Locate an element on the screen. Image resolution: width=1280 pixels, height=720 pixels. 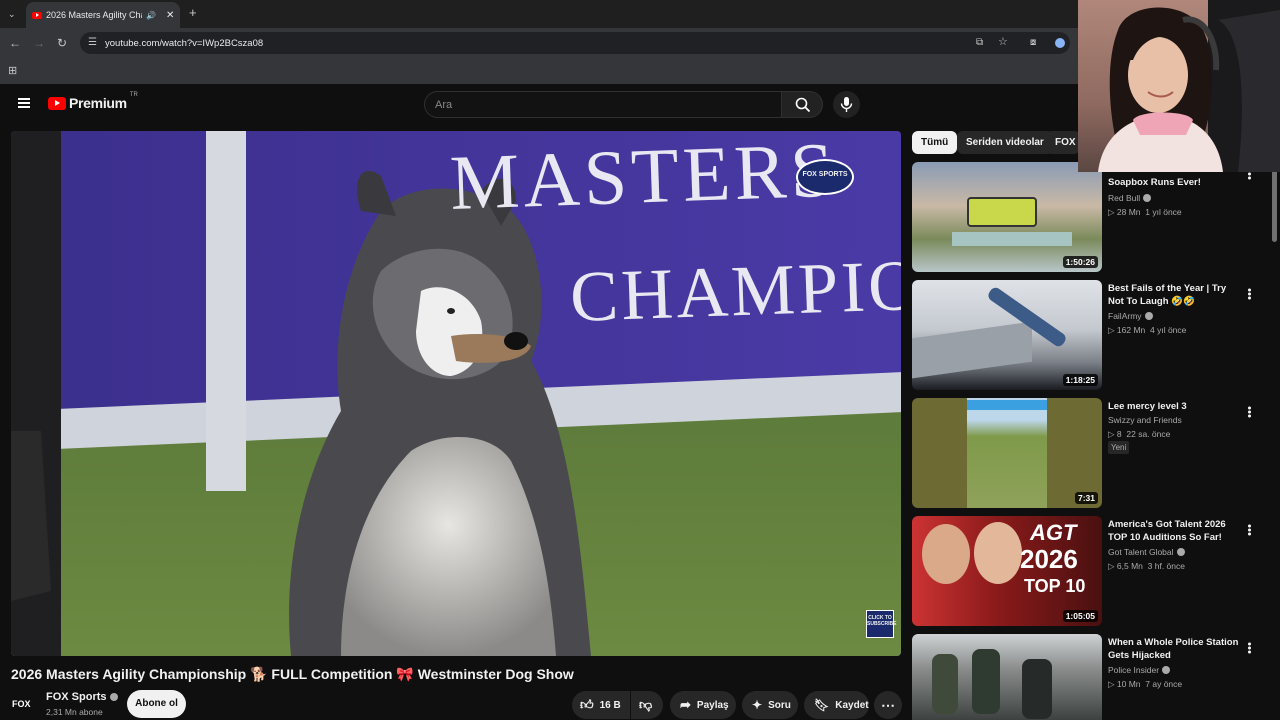
agt-logo-text: AGT is located at coordinates (1053, 532).